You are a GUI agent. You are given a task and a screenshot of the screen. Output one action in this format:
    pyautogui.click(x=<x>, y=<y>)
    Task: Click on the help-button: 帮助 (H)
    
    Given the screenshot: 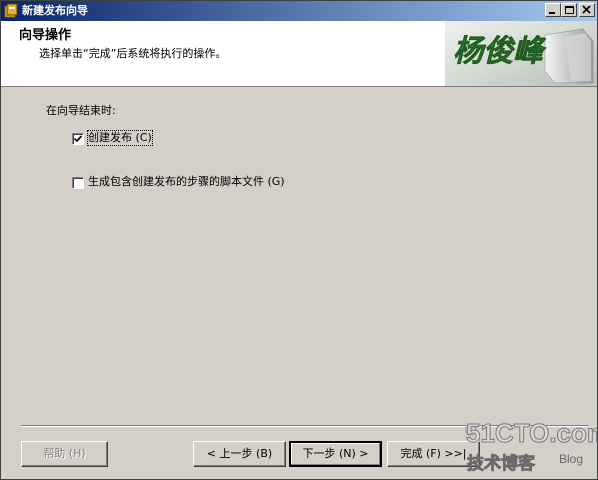 What is the action you would take?
    pyautogui.click(x=64, y=454)
    